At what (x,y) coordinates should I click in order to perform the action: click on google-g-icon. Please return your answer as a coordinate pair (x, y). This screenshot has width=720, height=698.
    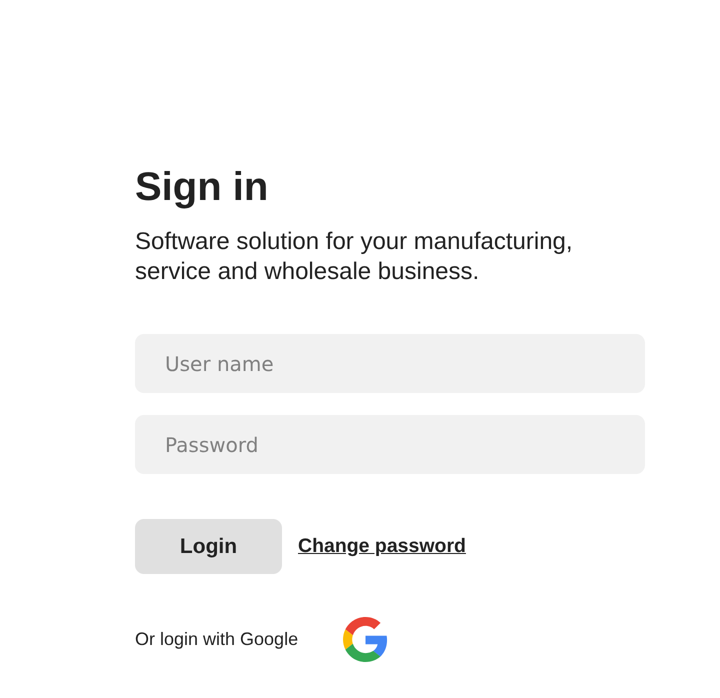
    Looking at the image, I should click on (365, 639).